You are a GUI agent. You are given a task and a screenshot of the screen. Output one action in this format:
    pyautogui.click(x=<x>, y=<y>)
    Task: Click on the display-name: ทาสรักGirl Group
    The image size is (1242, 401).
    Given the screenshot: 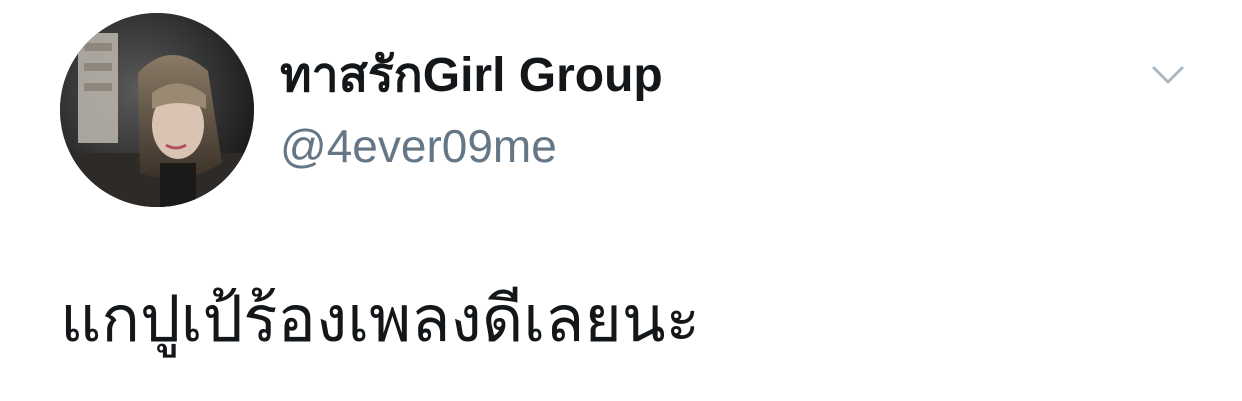 What is the action you would take?
    pyautogui.click(x=471, y=76)
    